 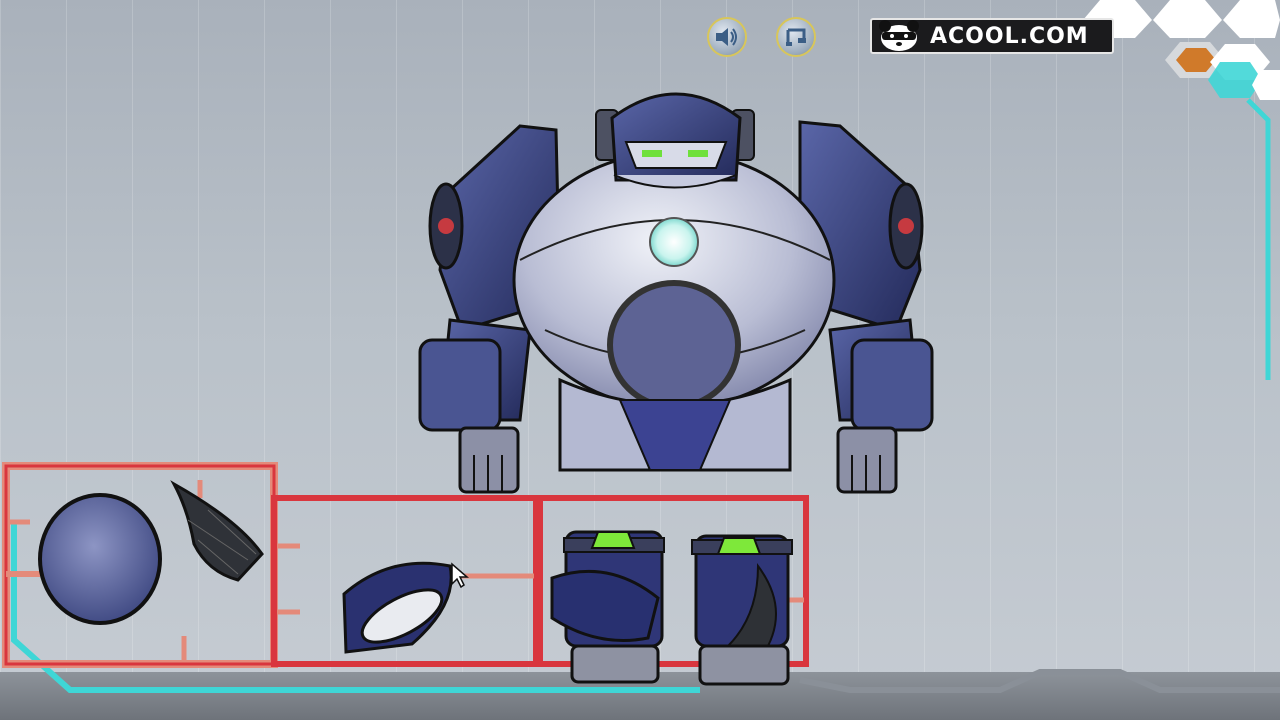 I want to click on core-light, so click(x=674, y=242).